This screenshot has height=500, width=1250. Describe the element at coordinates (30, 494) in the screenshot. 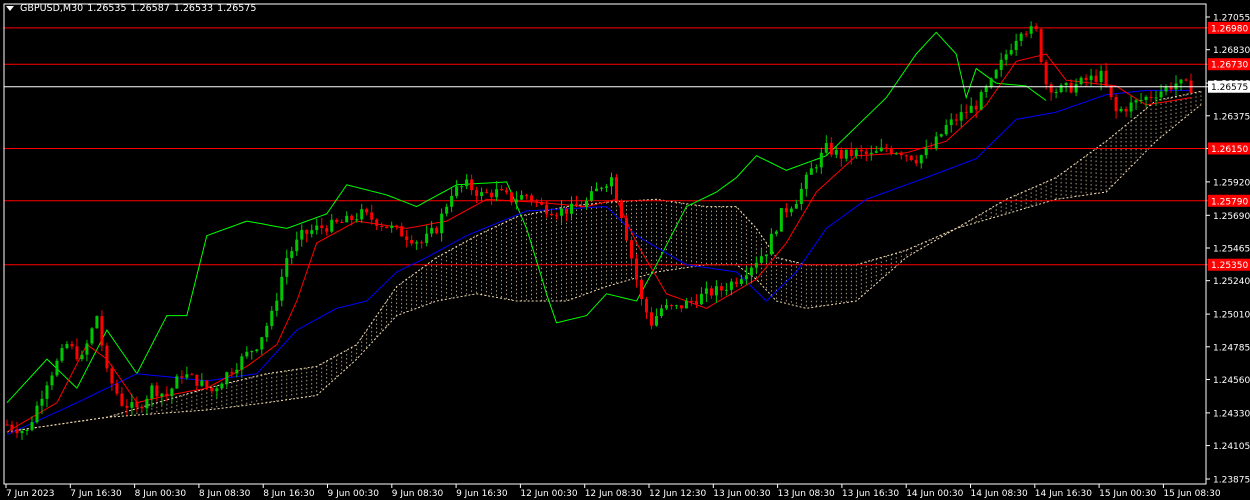

I see `x-tick-label: 7 Jun 2023` at that location.